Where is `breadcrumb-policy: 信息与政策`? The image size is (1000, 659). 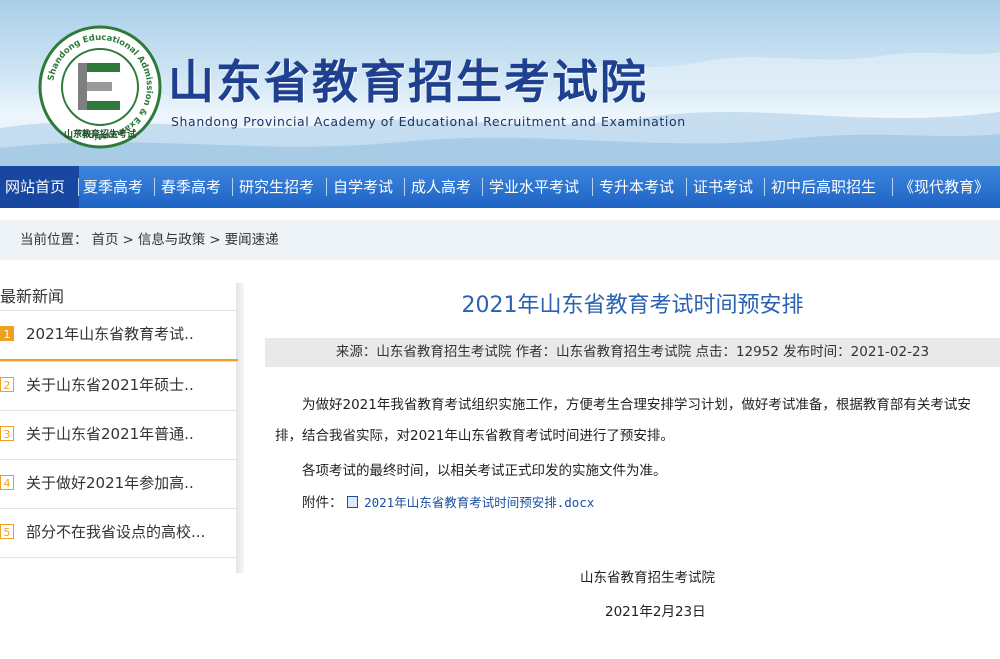
breadcrumb-policy: 信息与政策 is located at coordinates (172, 240).